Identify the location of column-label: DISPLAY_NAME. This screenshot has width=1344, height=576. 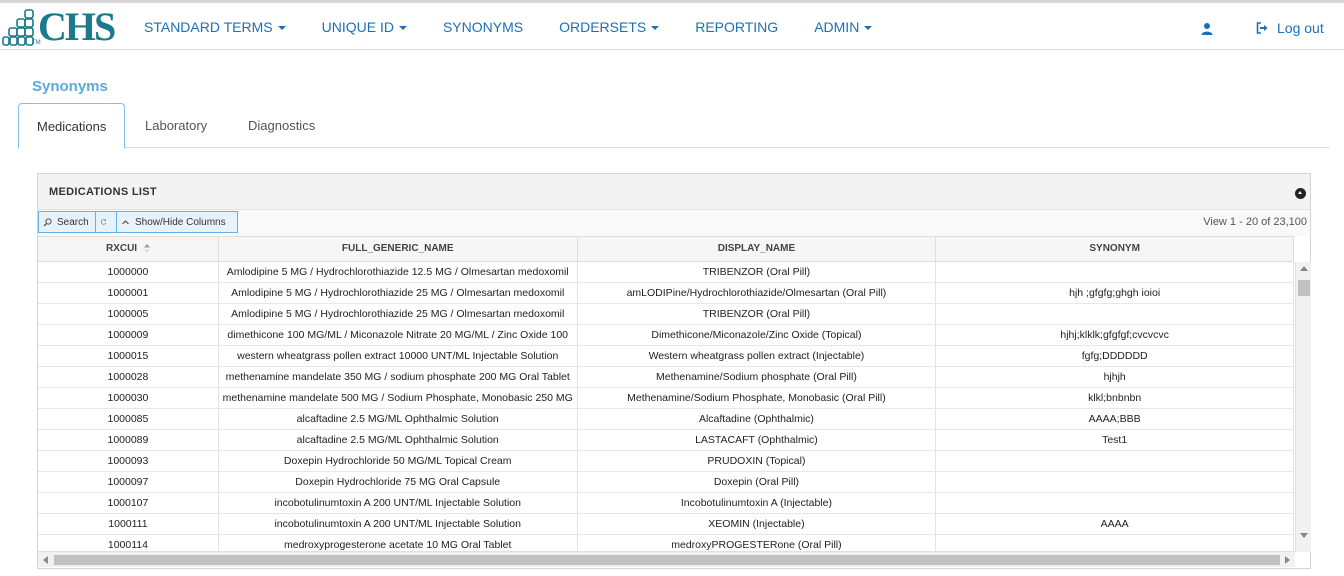
(756, 248).